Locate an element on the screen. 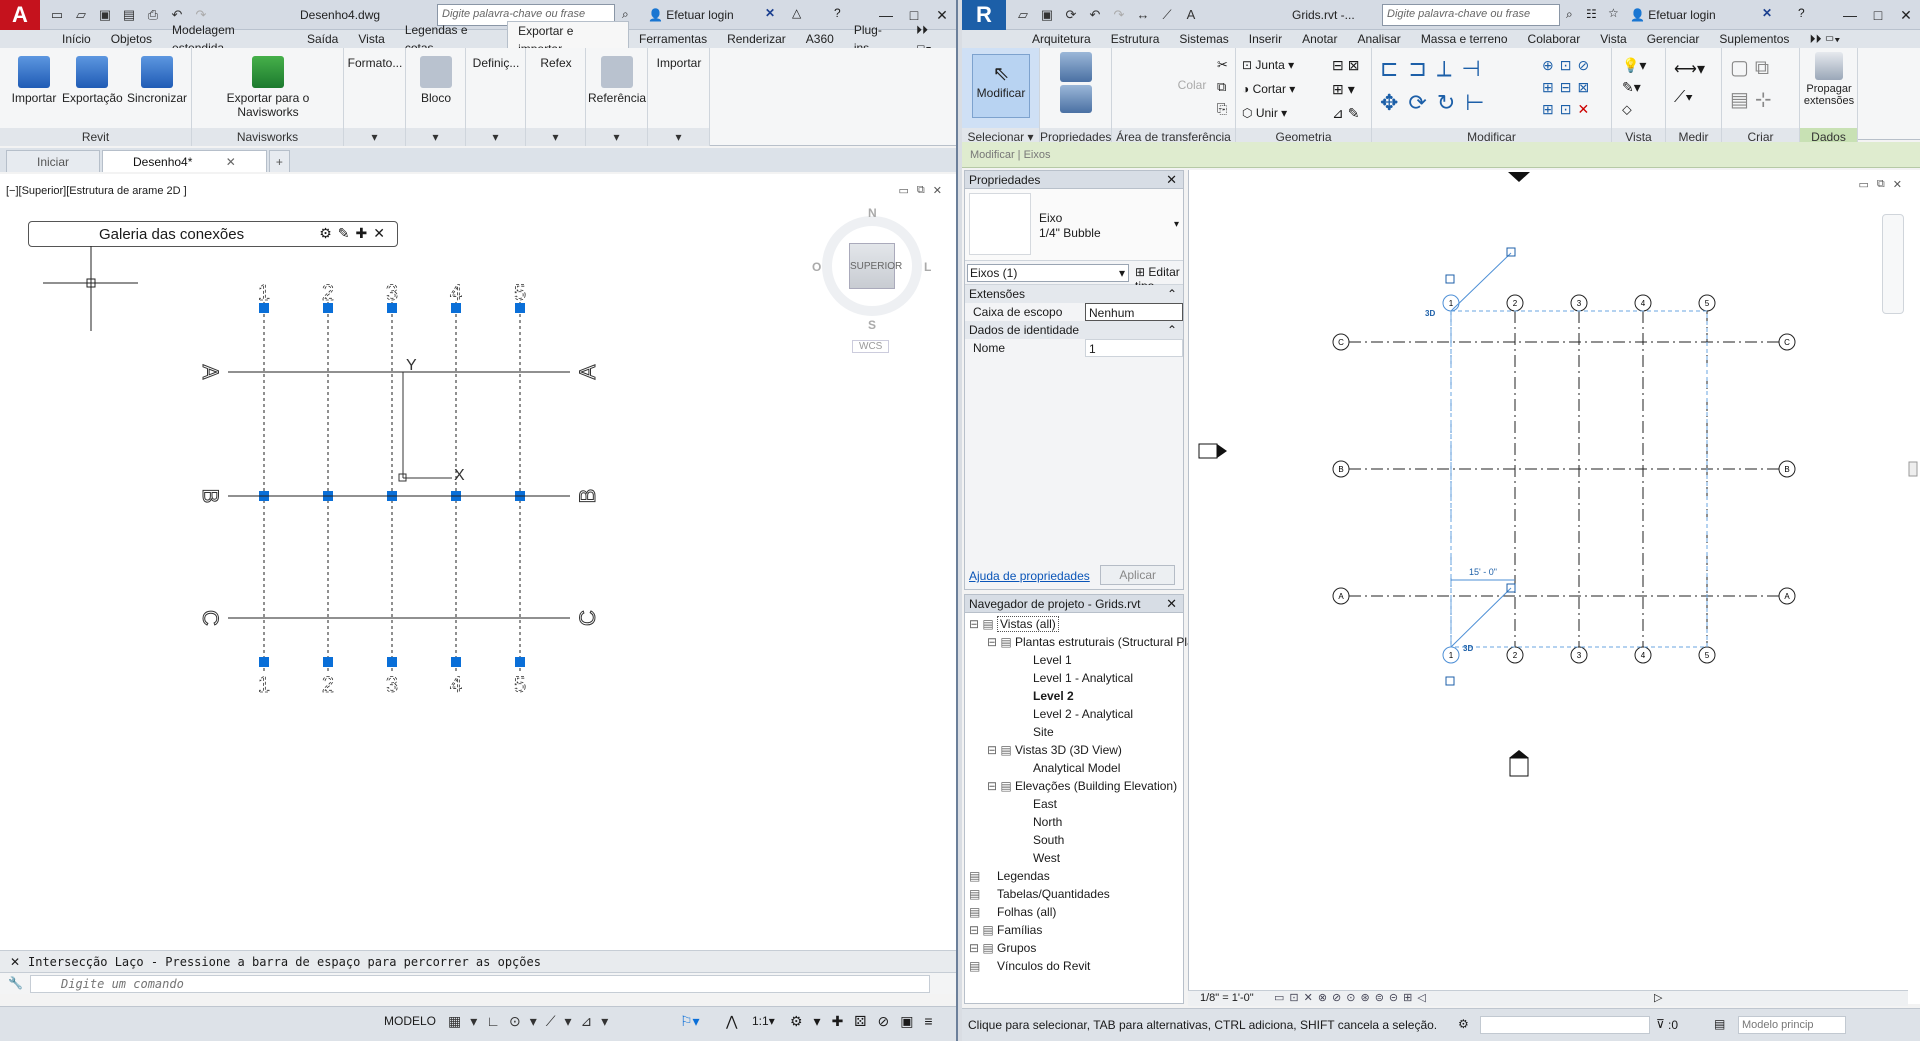 The width and height of the screenshot is (1920, 1041). unir-button: ⬡ Unir ▾ is located at coordinates (1268, 113).